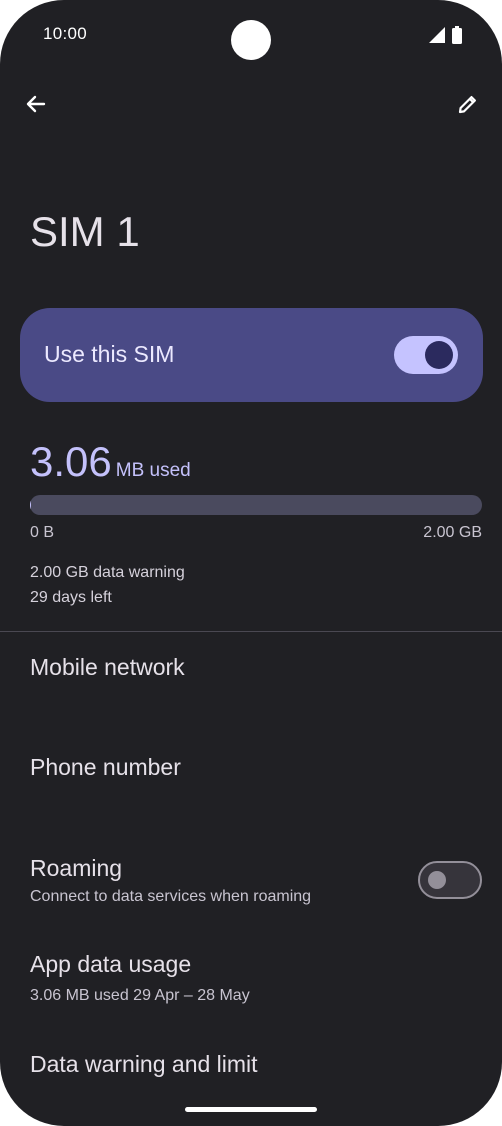 Image resolution: width=502 pixels, height=1126 pixels. Describe the element at coordinates (251, 678) in the screenshot. I see `mobile-network-item: Mobile network` at that location.